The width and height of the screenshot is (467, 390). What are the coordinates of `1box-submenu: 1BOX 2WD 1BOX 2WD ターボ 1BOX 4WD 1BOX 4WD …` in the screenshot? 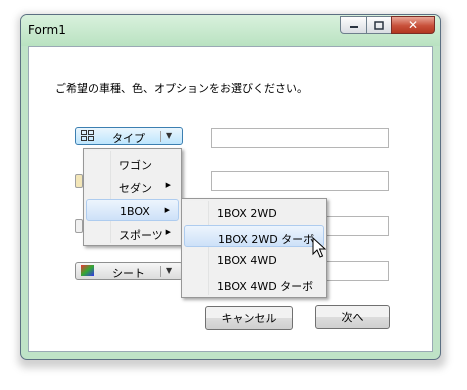 It's located at (254, 248).